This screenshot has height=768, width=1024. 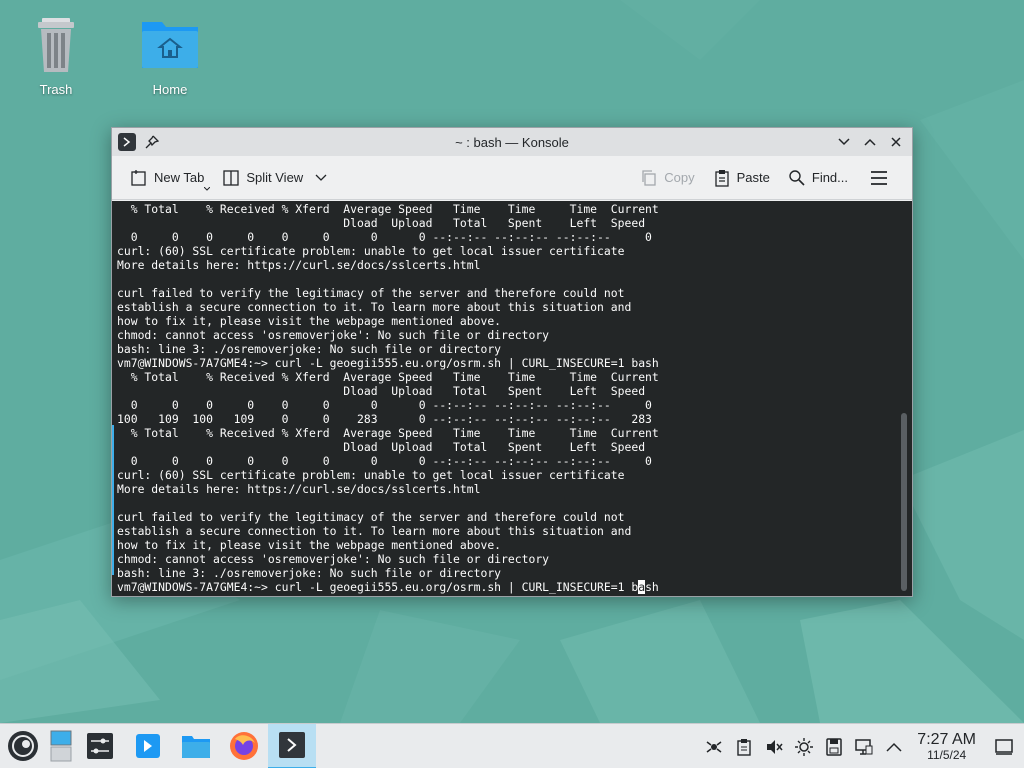 I want to click on discover-icon, so click(x=148, y=746).